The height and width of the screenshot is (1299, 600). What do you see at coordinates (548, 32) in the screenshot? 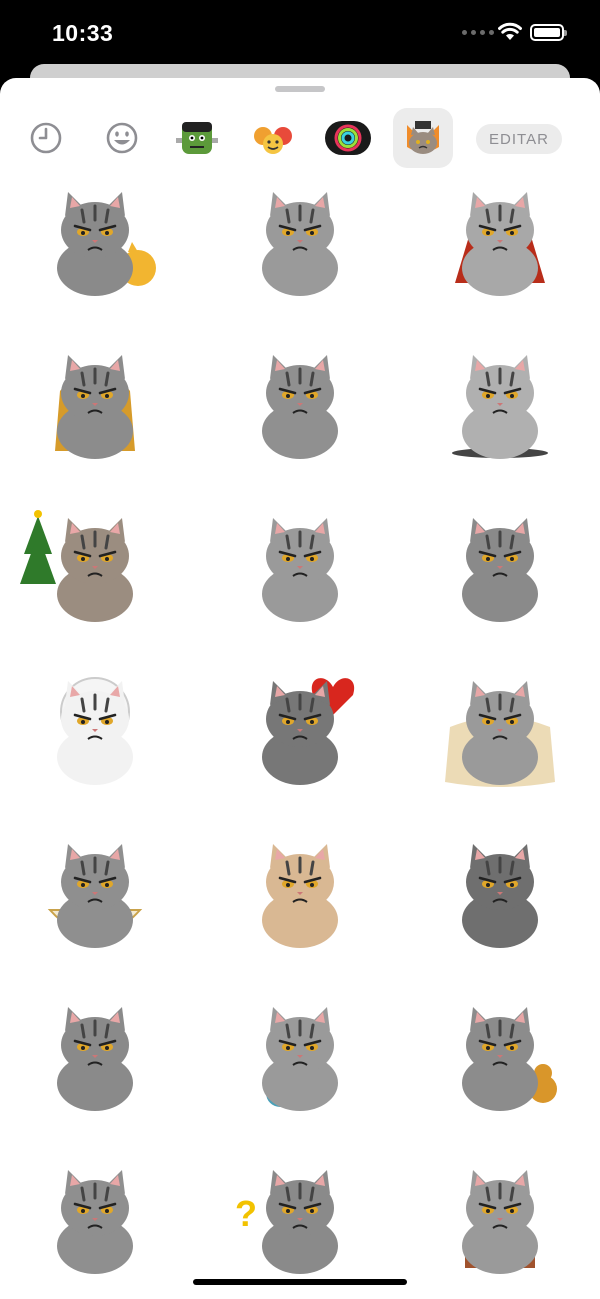
I see `battery-icon` at bounding box center [548, 32].